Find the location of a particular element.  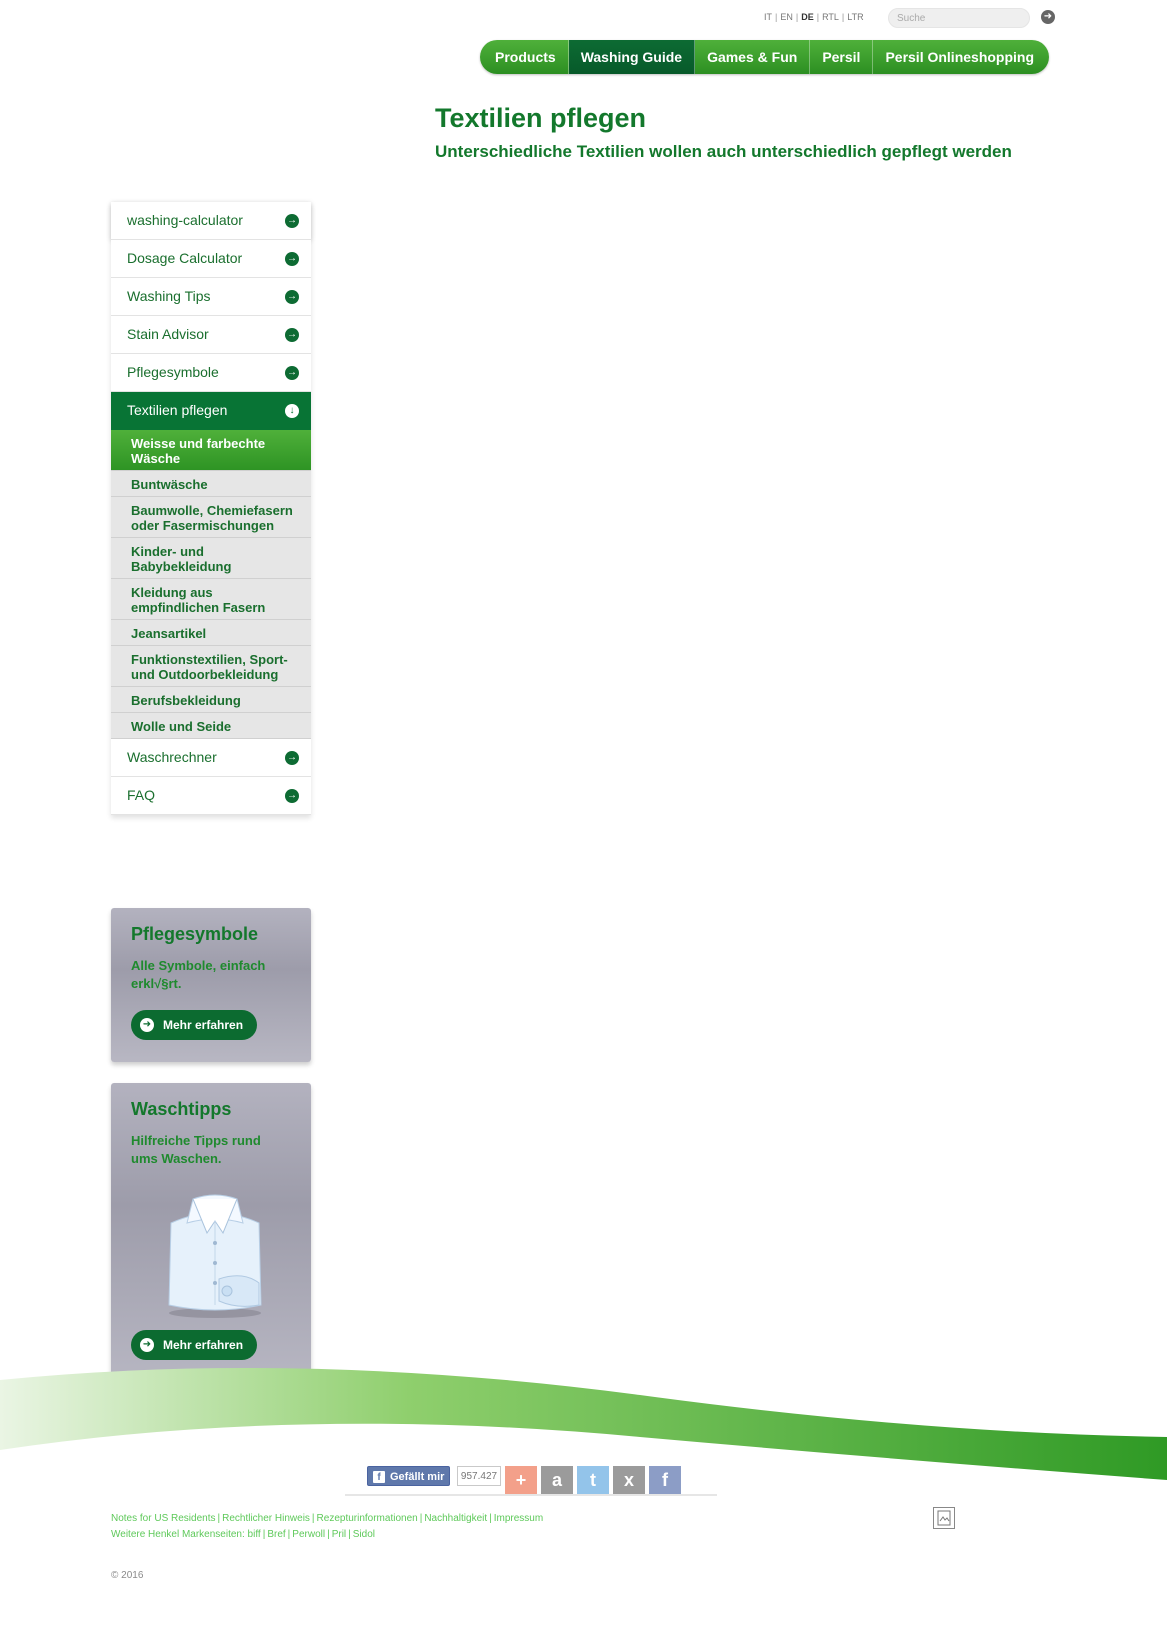

xing-icon: x is located at coordinates (629, 1480).